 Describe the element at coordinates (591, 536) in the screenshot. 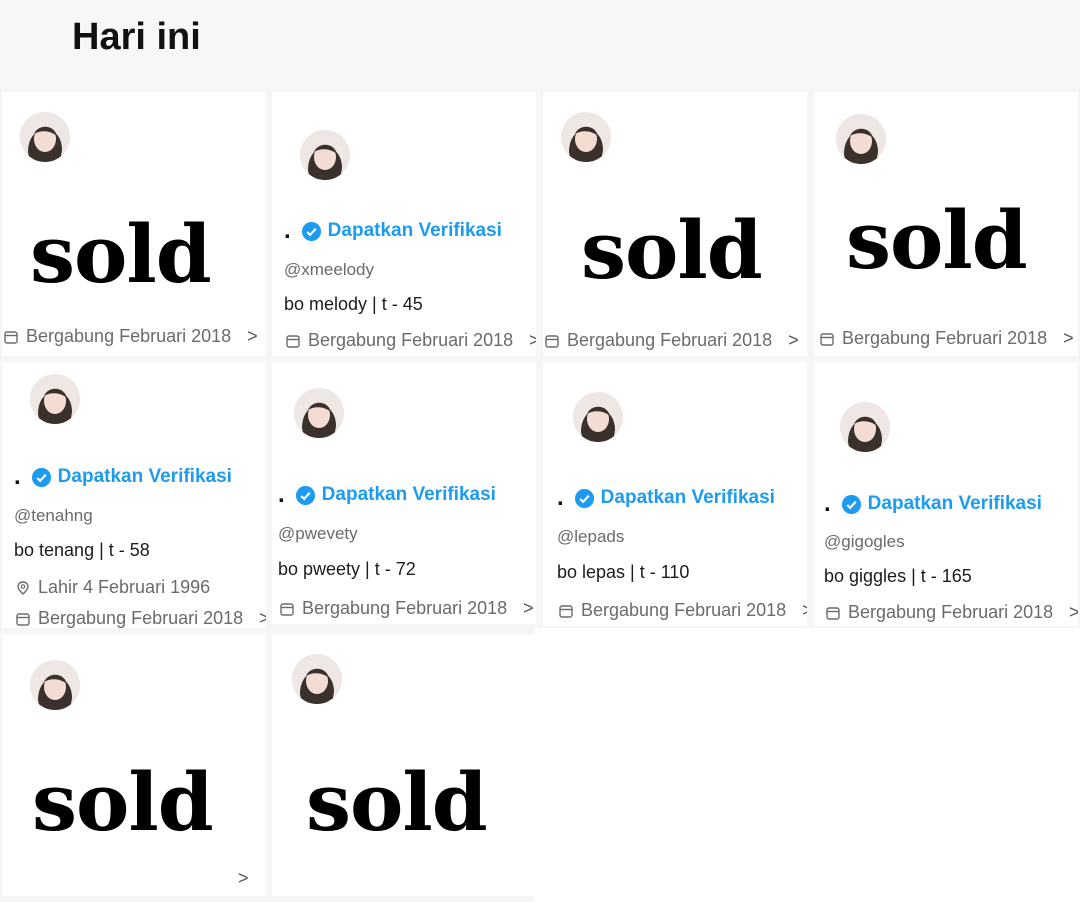

I see `username: @lepads` at that location.